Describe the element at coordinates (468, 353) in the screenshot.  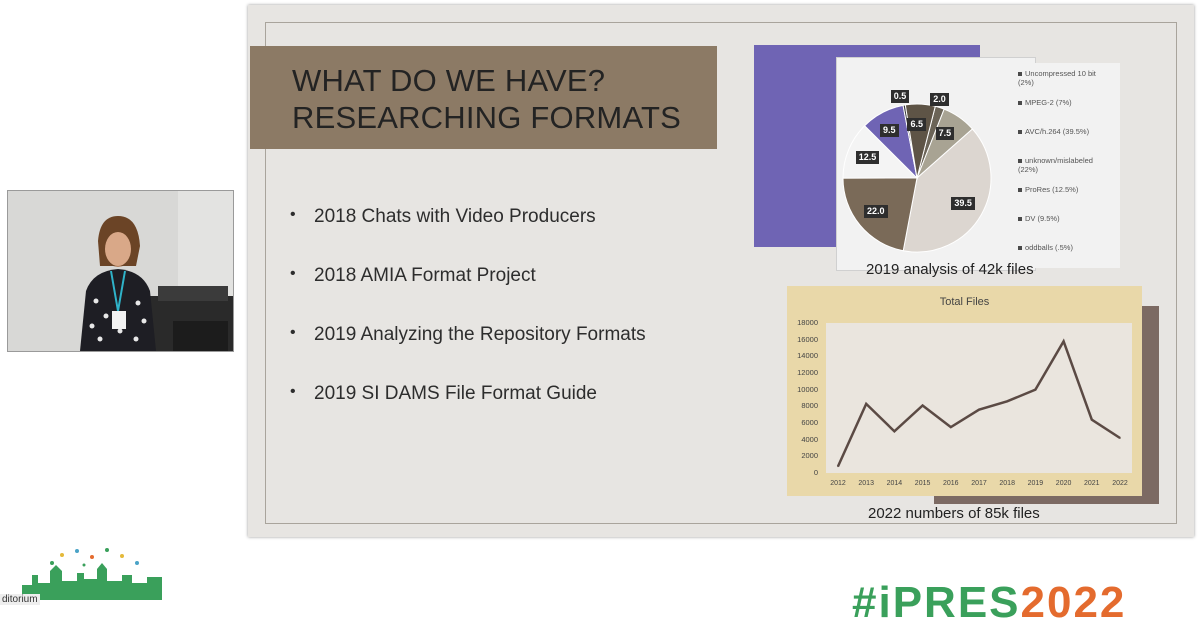
I see `bullet-item: • 2019 Analyzing the Repository Formats` at that location.